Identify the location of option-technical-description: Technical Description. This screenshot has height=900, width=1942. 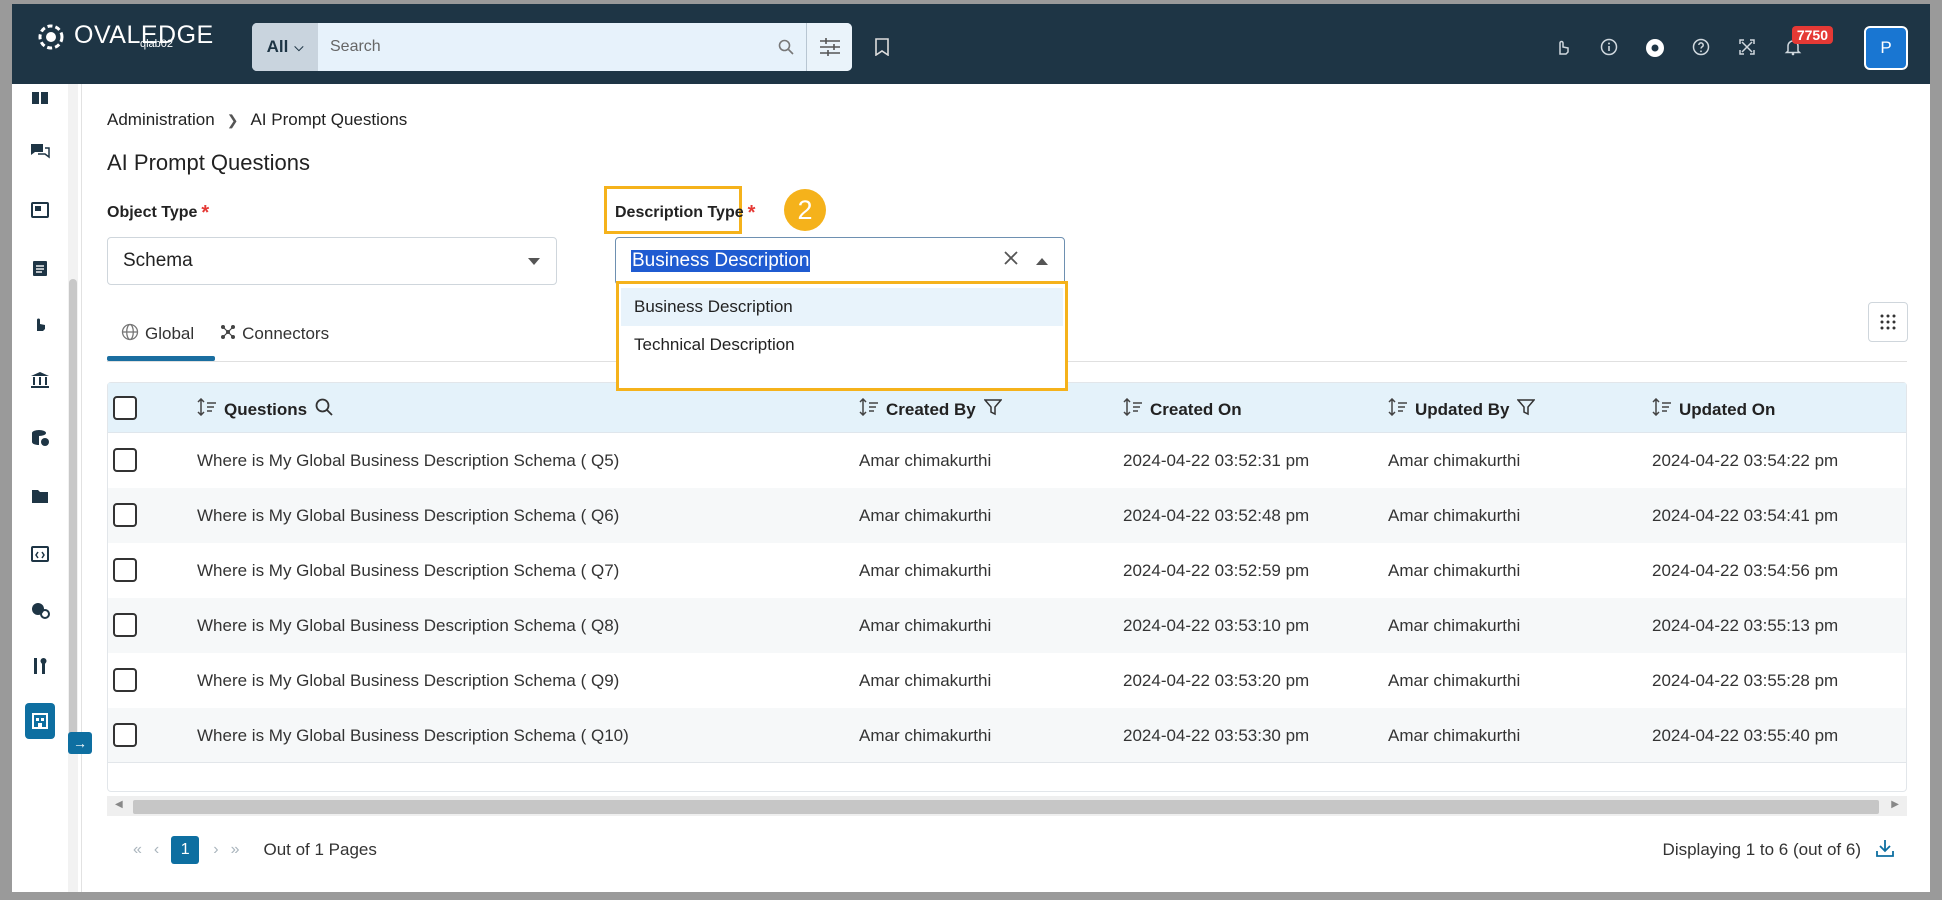
(842, 345).